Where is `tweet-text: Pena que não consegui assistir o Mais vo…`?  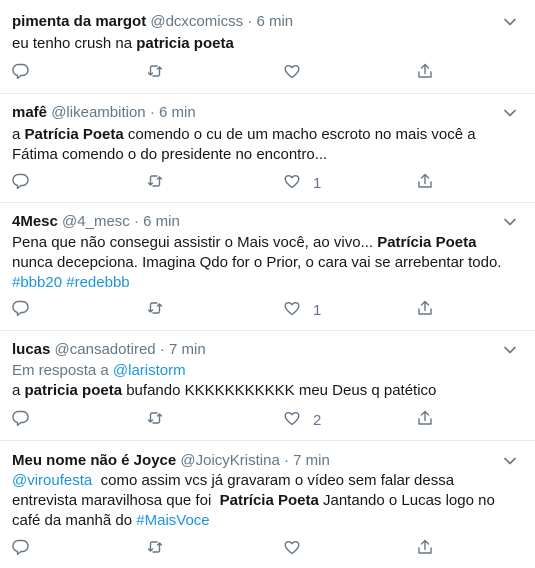 tweet-text: Pena que não consegui assistir o Mais vo… is located at coordinates (266, 263).